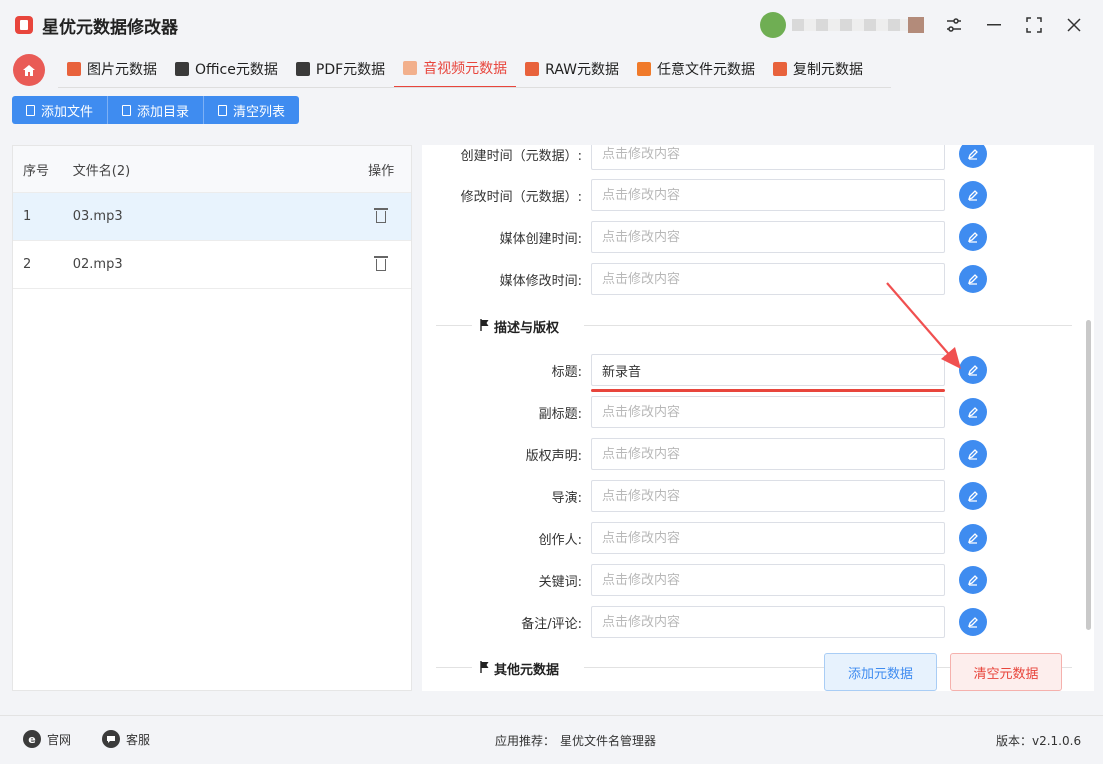 This screenshot has height=764, width=1103. What do you see at coordinates (36, 171) in the screenshot?
I see `column-number: 序号` at bounding box center [36, 171].